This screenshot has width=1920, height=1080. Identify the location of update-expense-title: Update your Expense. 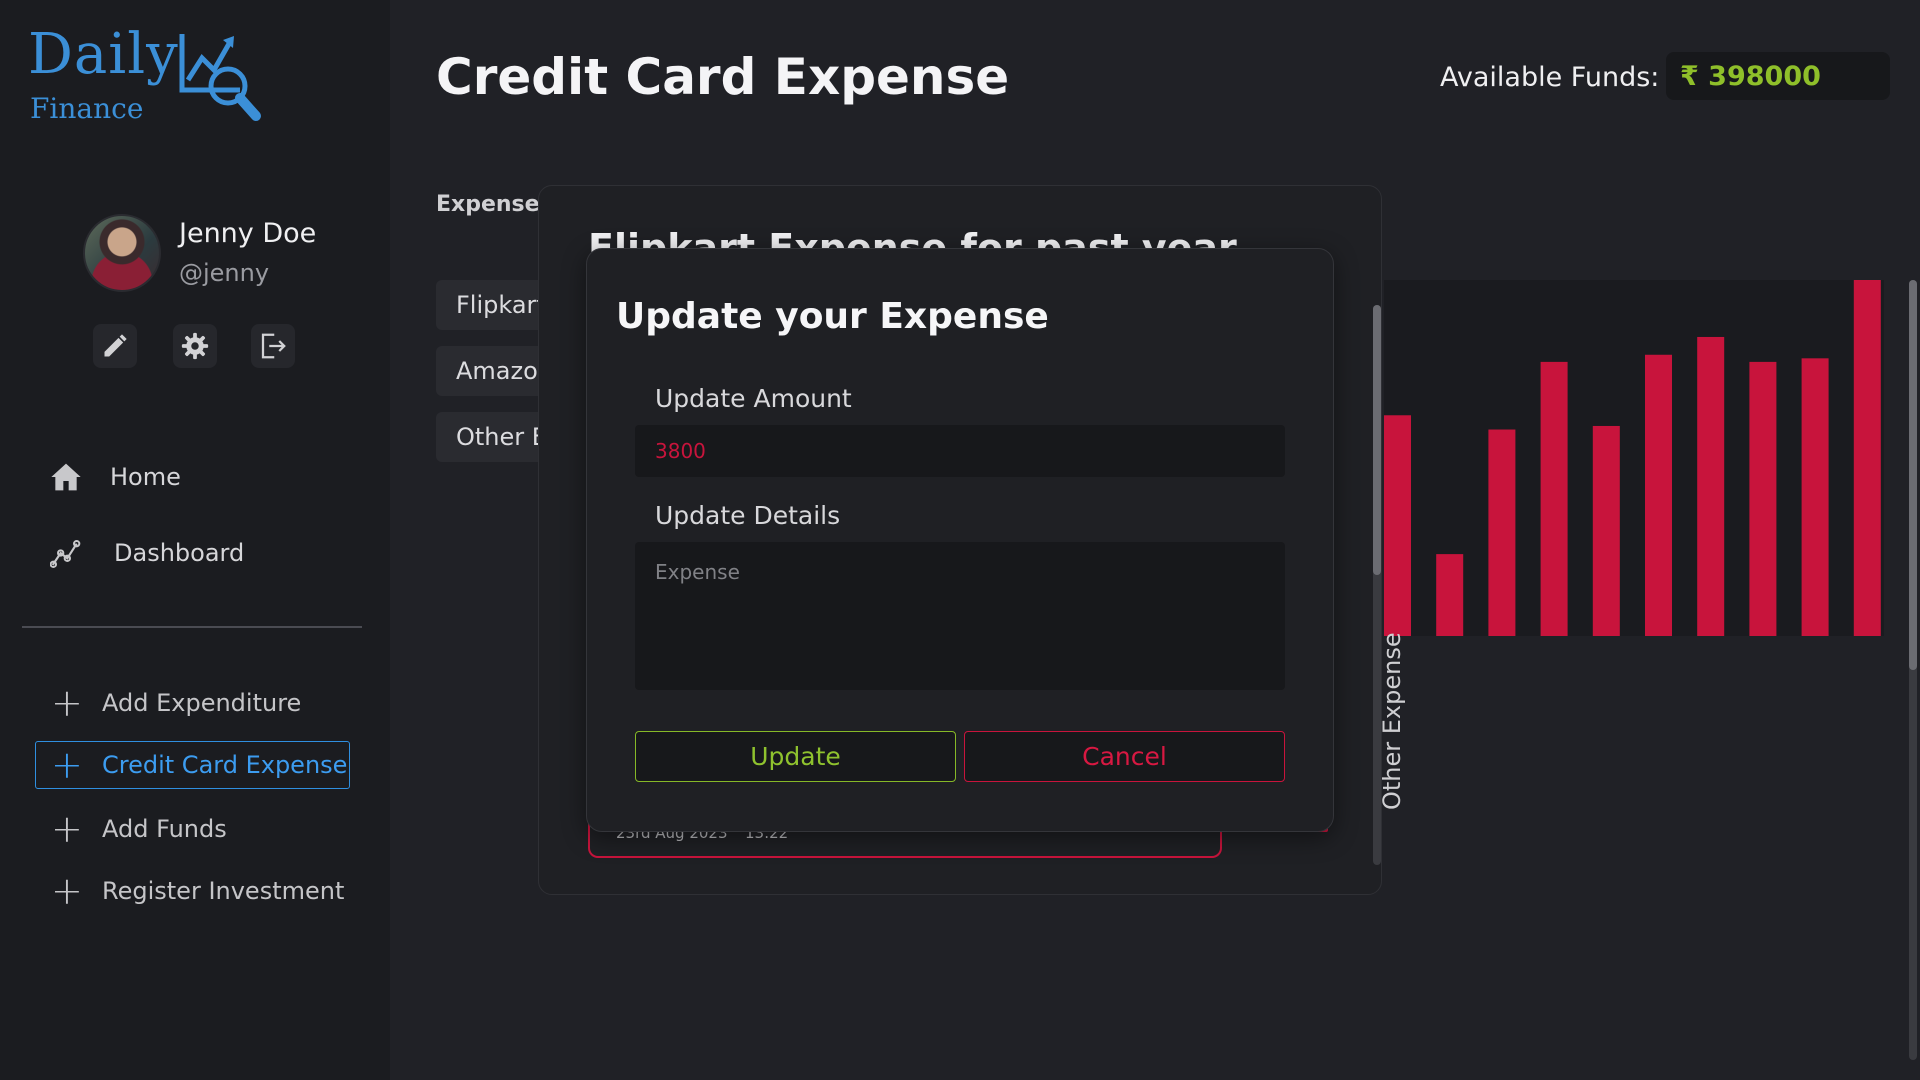
(832, 316).